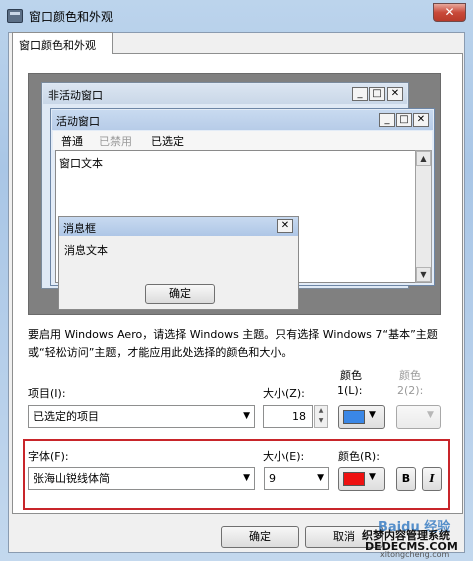 Image resolution: width=473 pixels, height=561 pixels. I want to click on tab-window-color-appearance: 窗口颜色和外观, so click(62, 43).